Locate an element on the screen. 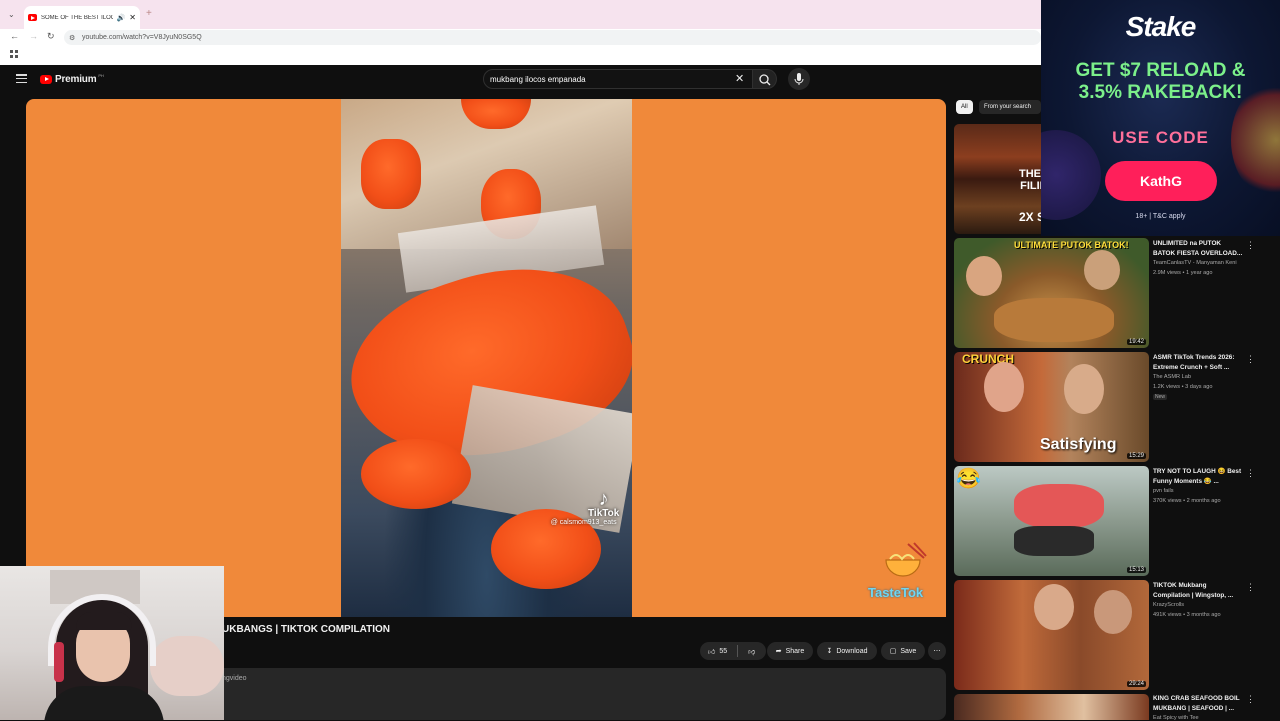 Image resolution: width=1280 pixels, height=721 pixels. download-label: Download is located at coordinates (852, 651).